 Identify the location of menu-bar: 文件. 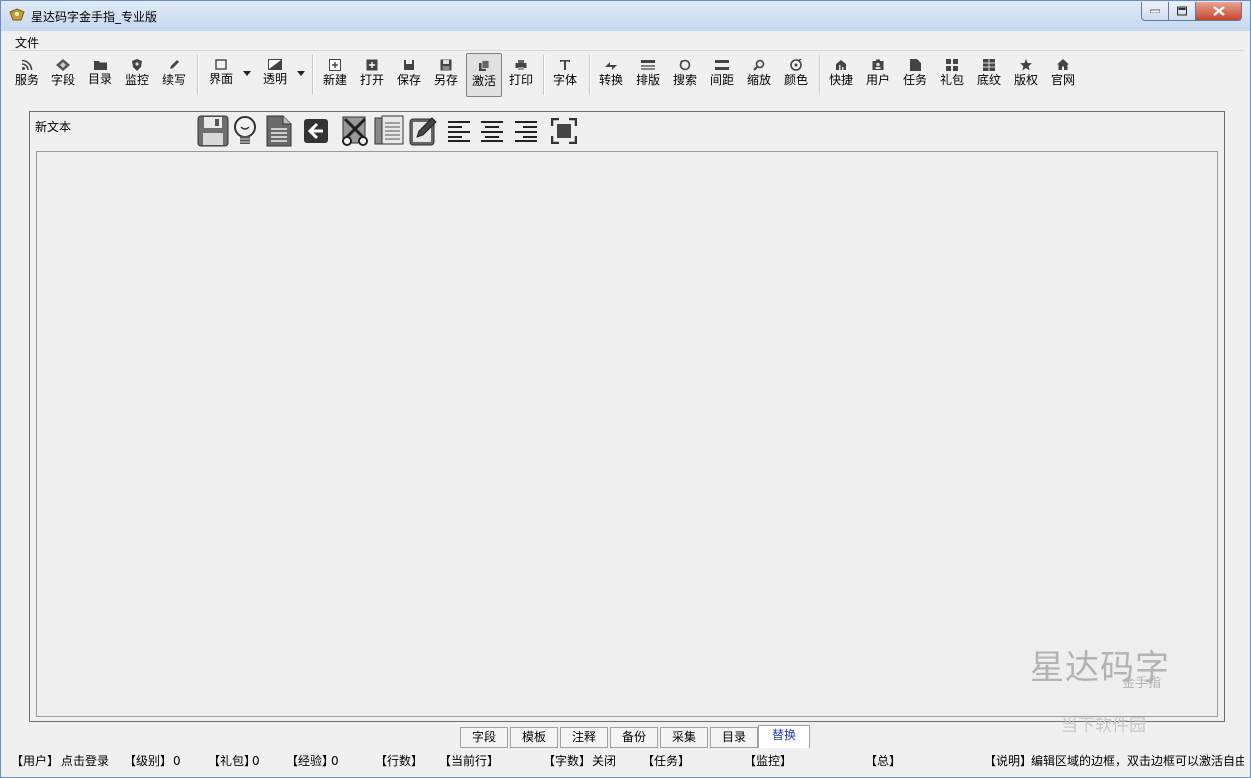
(626, 41).